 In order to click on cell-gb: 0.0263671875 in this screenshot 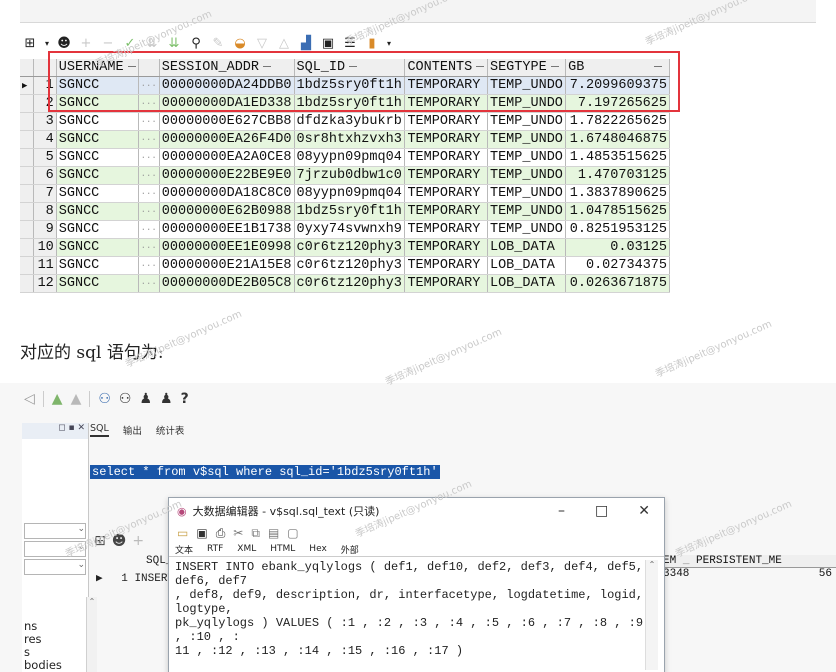, I will do `click(617, 283)`.